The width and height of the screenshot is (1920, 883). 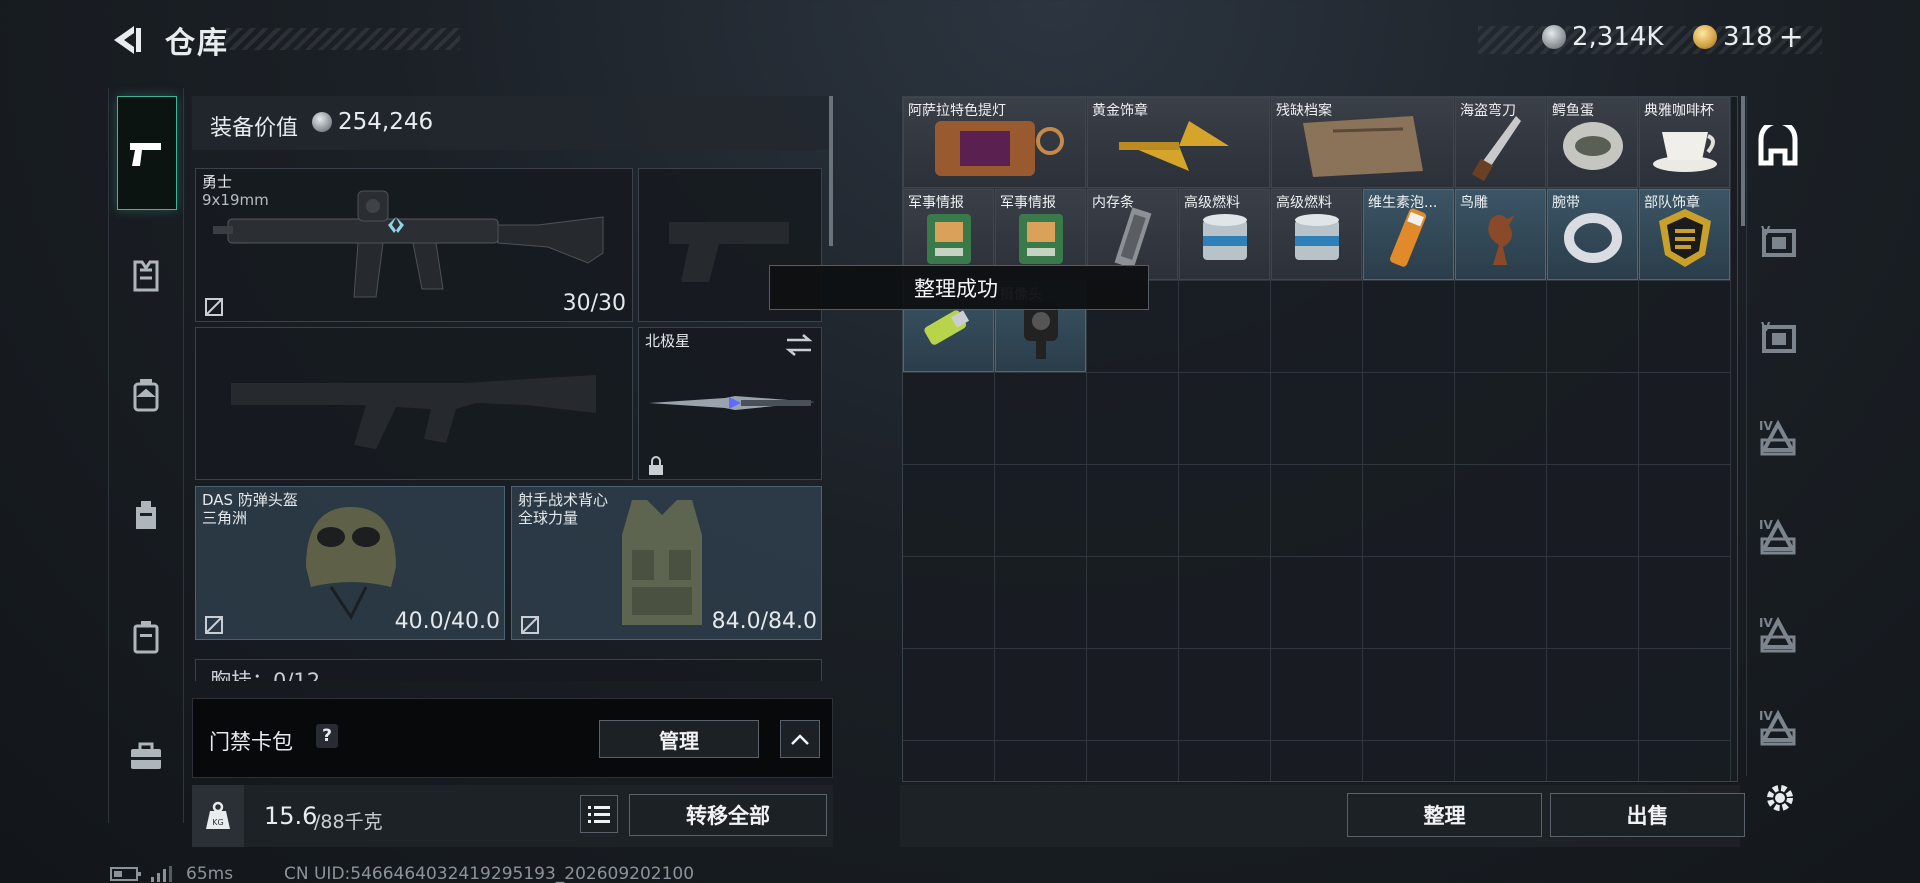 I want to click on warehouse-item: 腕带, so click(x=1592, y=234).